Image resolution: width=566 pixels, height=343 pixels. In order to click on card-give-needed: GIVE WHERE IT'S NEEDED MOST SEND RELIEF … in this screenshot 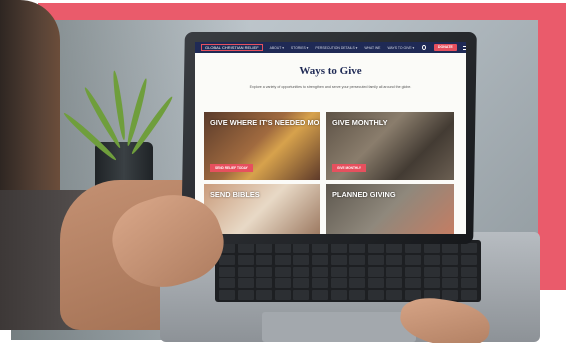, I will do `click(262, 146)`.